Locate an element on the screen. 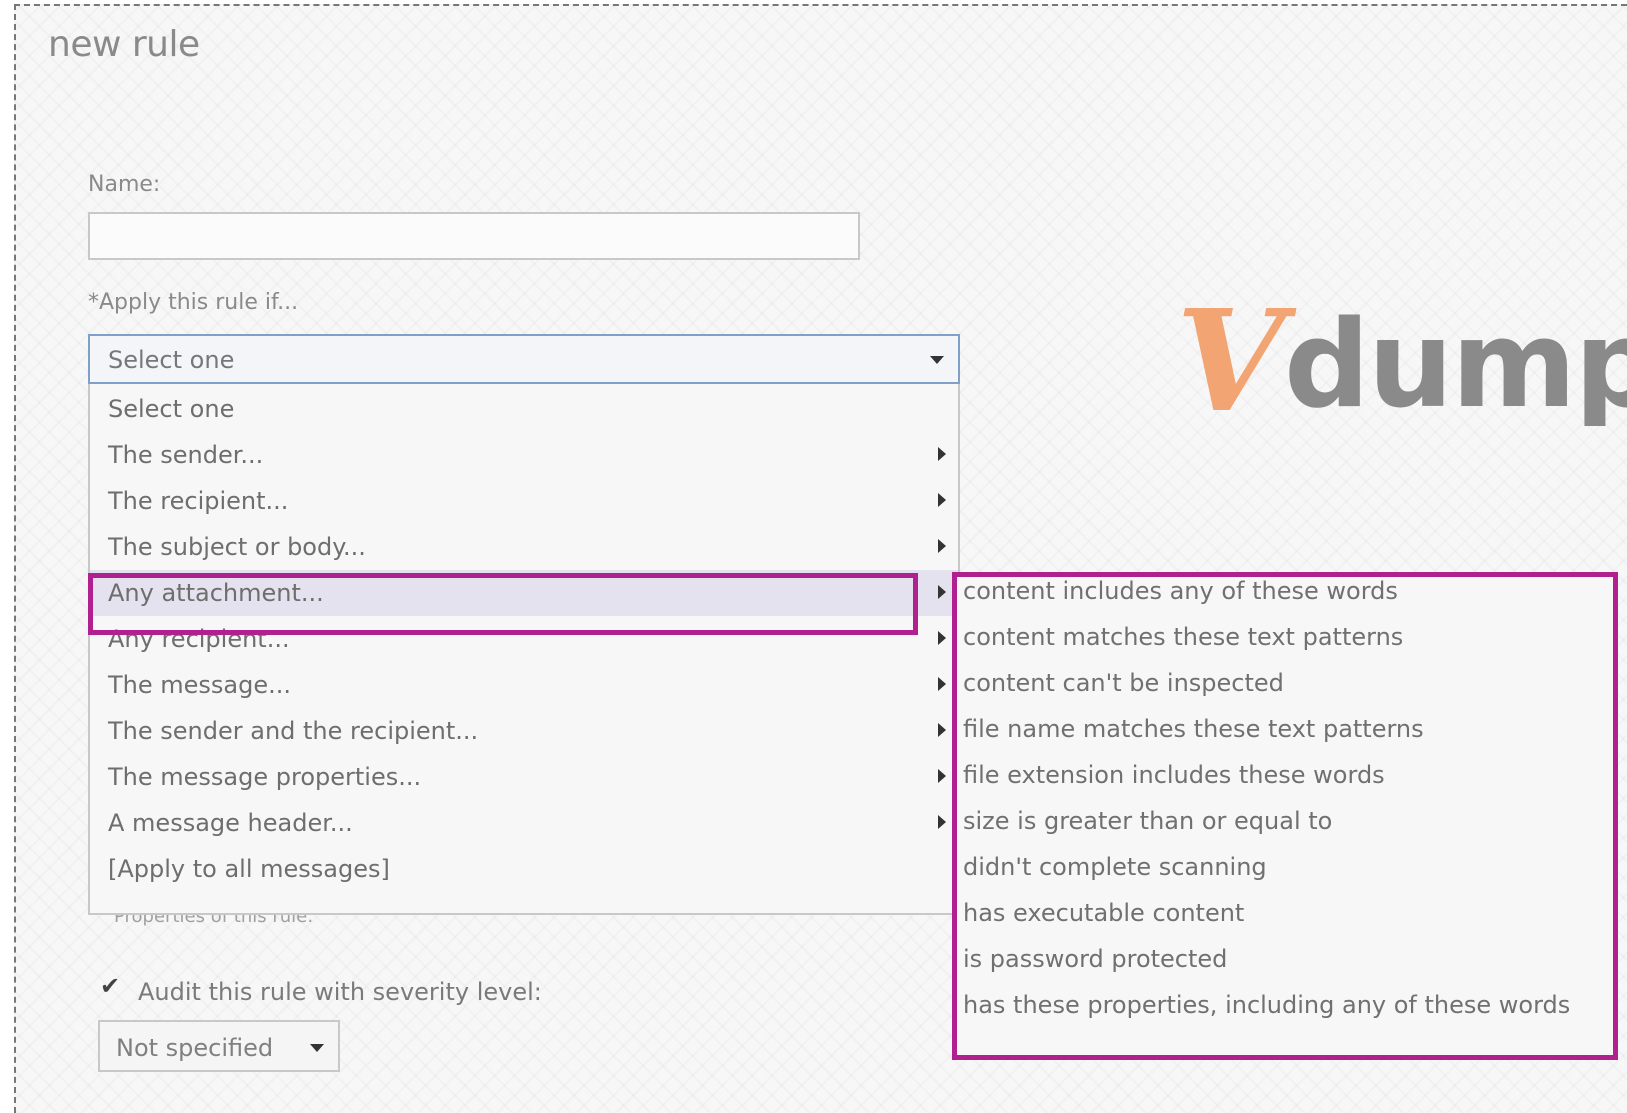  submenu-item: has executable content is located at coordinates (1103, 913).